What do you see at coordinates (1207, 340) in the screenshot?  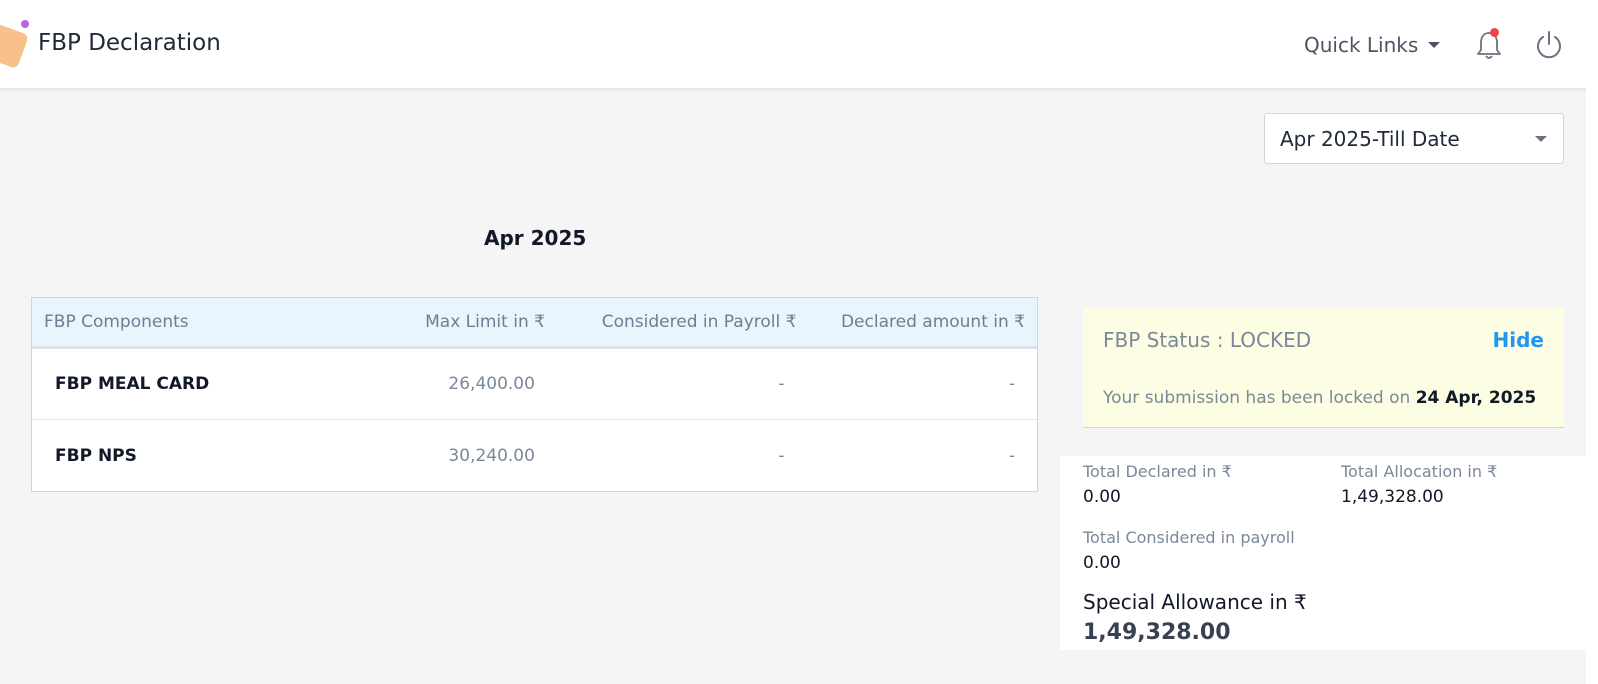 I see `status-title: FBP Status : LOCKED` at bounding box center [1207, 340].